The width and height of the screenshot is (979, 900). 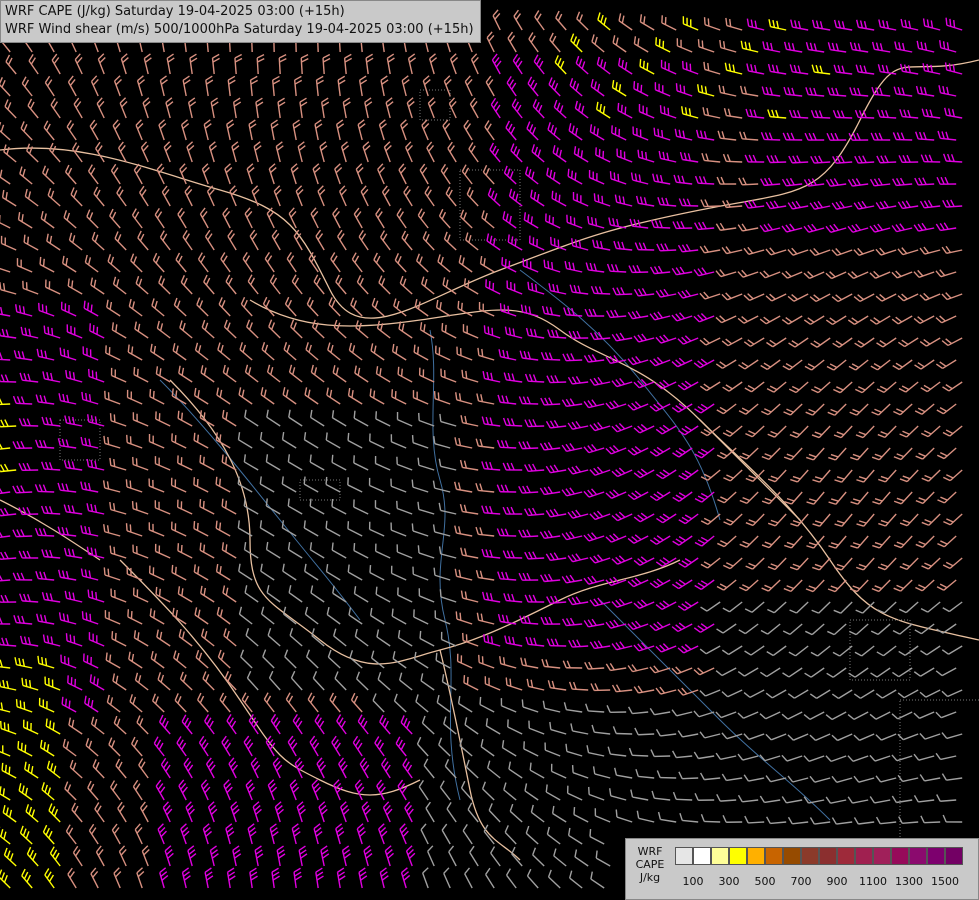 I want to click on legend-tick-labels: 100 300 500 700 900 1100 1300 1500, so click(x=825, y=882).